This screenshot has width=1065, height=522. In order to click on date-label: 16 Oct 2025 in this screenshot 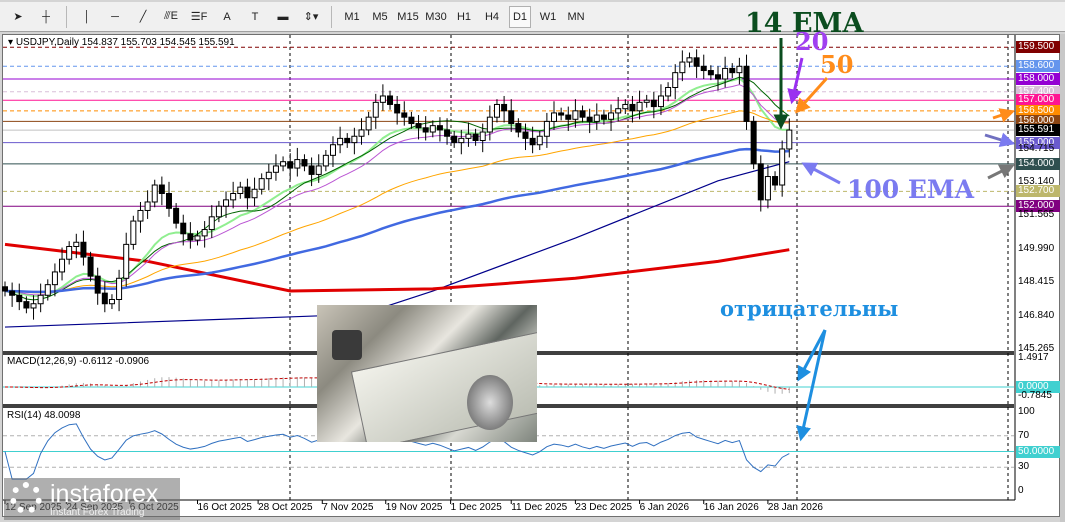, I will do `click(224, 507)`.